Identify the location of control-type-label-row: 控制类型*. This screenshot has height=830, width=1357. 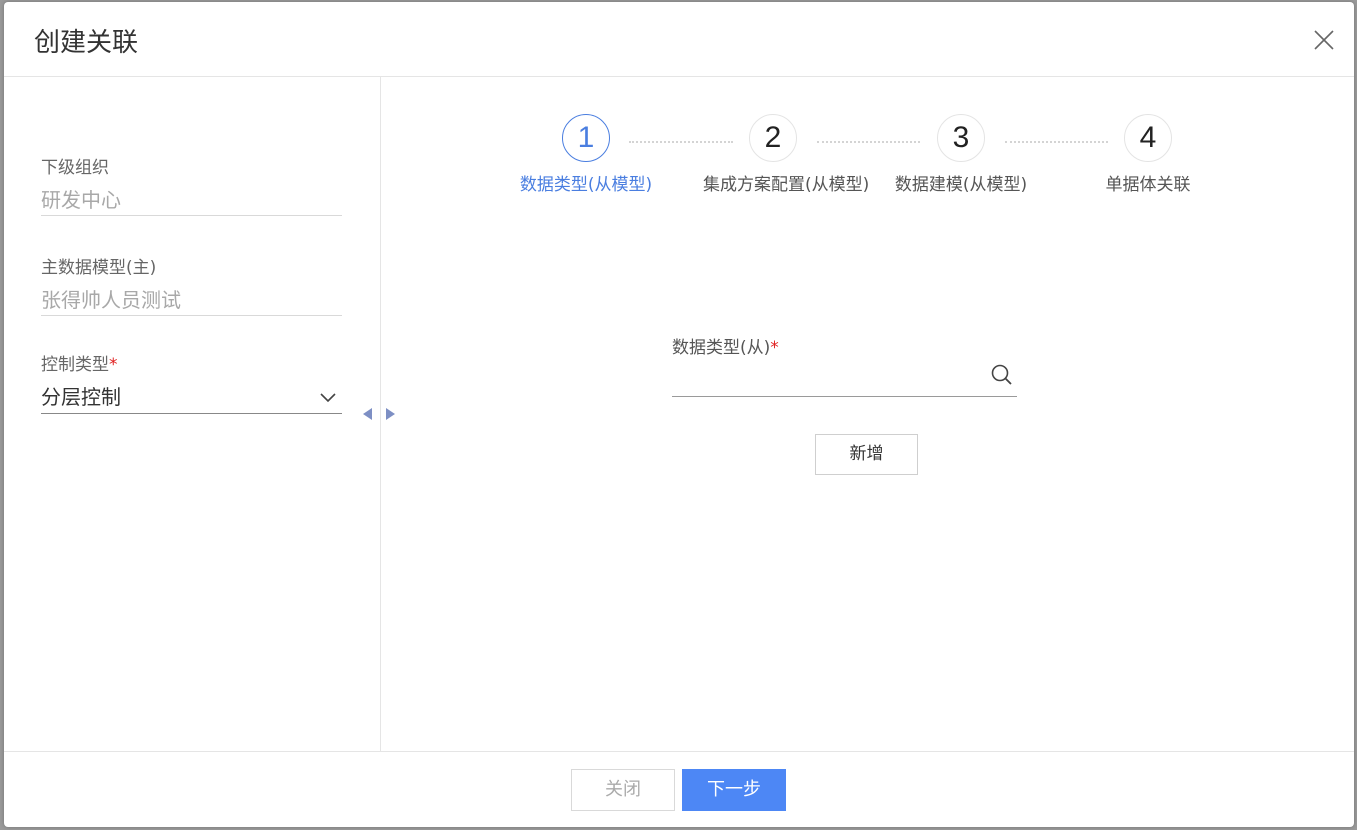
(191, 362).